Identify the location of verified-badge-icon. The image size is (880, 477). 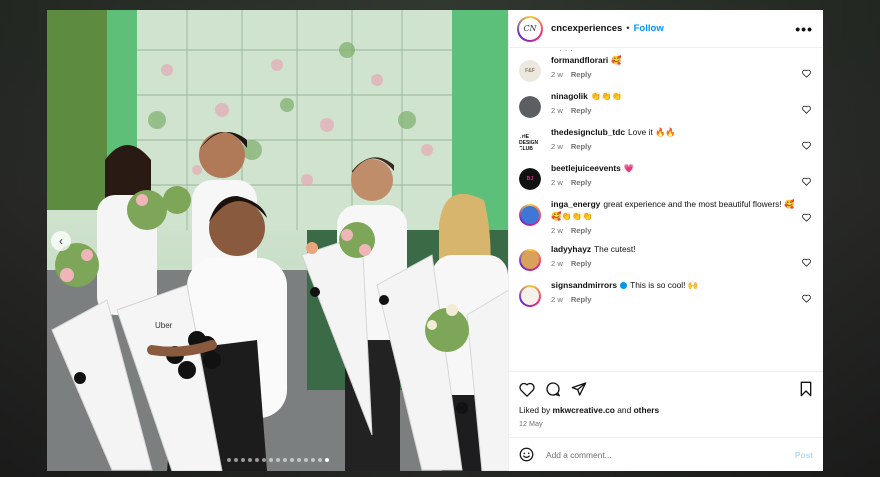
(624, 286).